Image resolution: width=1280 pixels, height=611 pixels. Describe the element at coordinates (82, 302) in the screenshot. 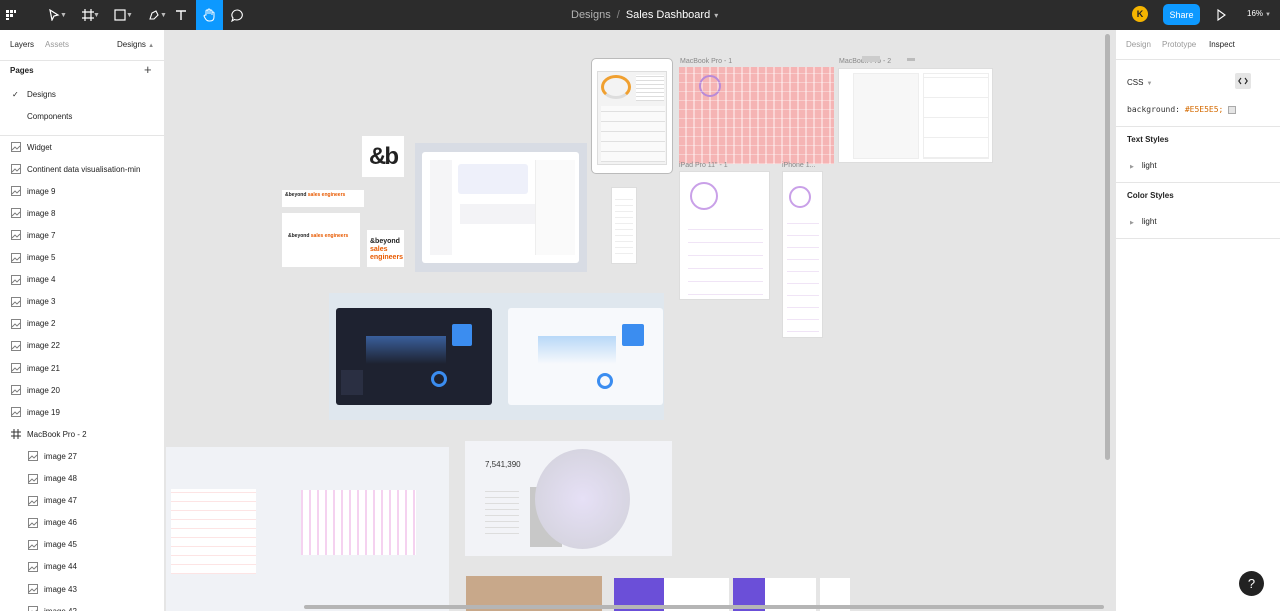

I see `layer-item: image 3` at that location.